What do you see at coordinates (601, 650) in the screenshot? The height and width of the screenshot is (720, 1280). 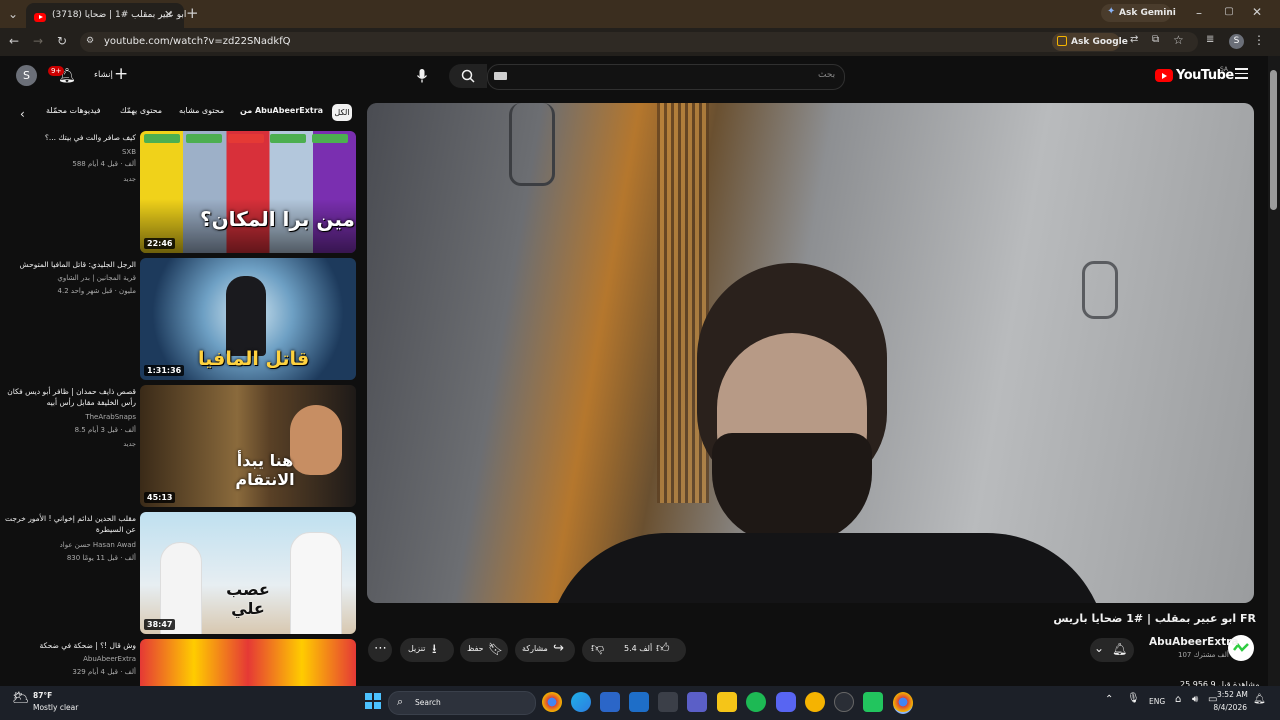 I see `dislike-button: 👎︎` at bounding box center [601, 650].